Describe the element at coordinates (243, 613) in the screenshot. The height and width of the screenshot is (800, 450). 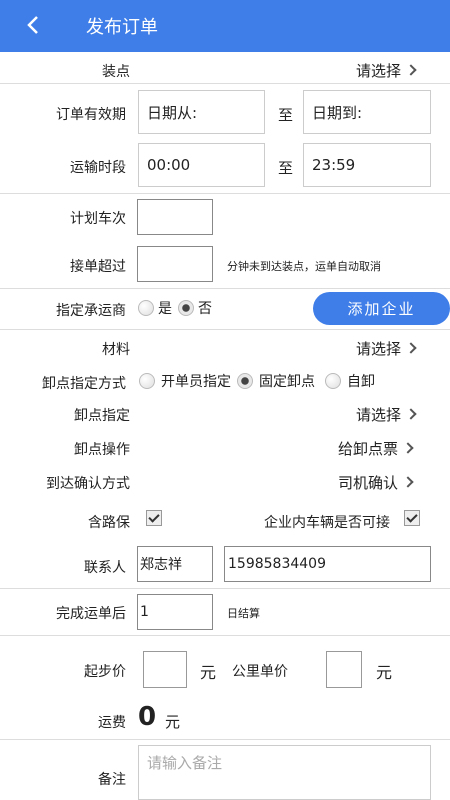
I see `settlement-unit: 日结算` at that location.